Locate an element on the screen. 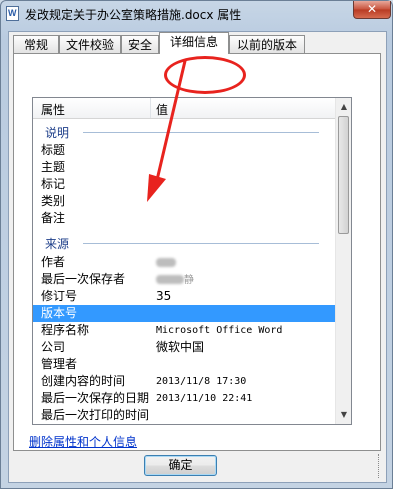 This screenshot has height=489, width=393. tab-checksum: 文件校验 is located at coordinates (90, 44).